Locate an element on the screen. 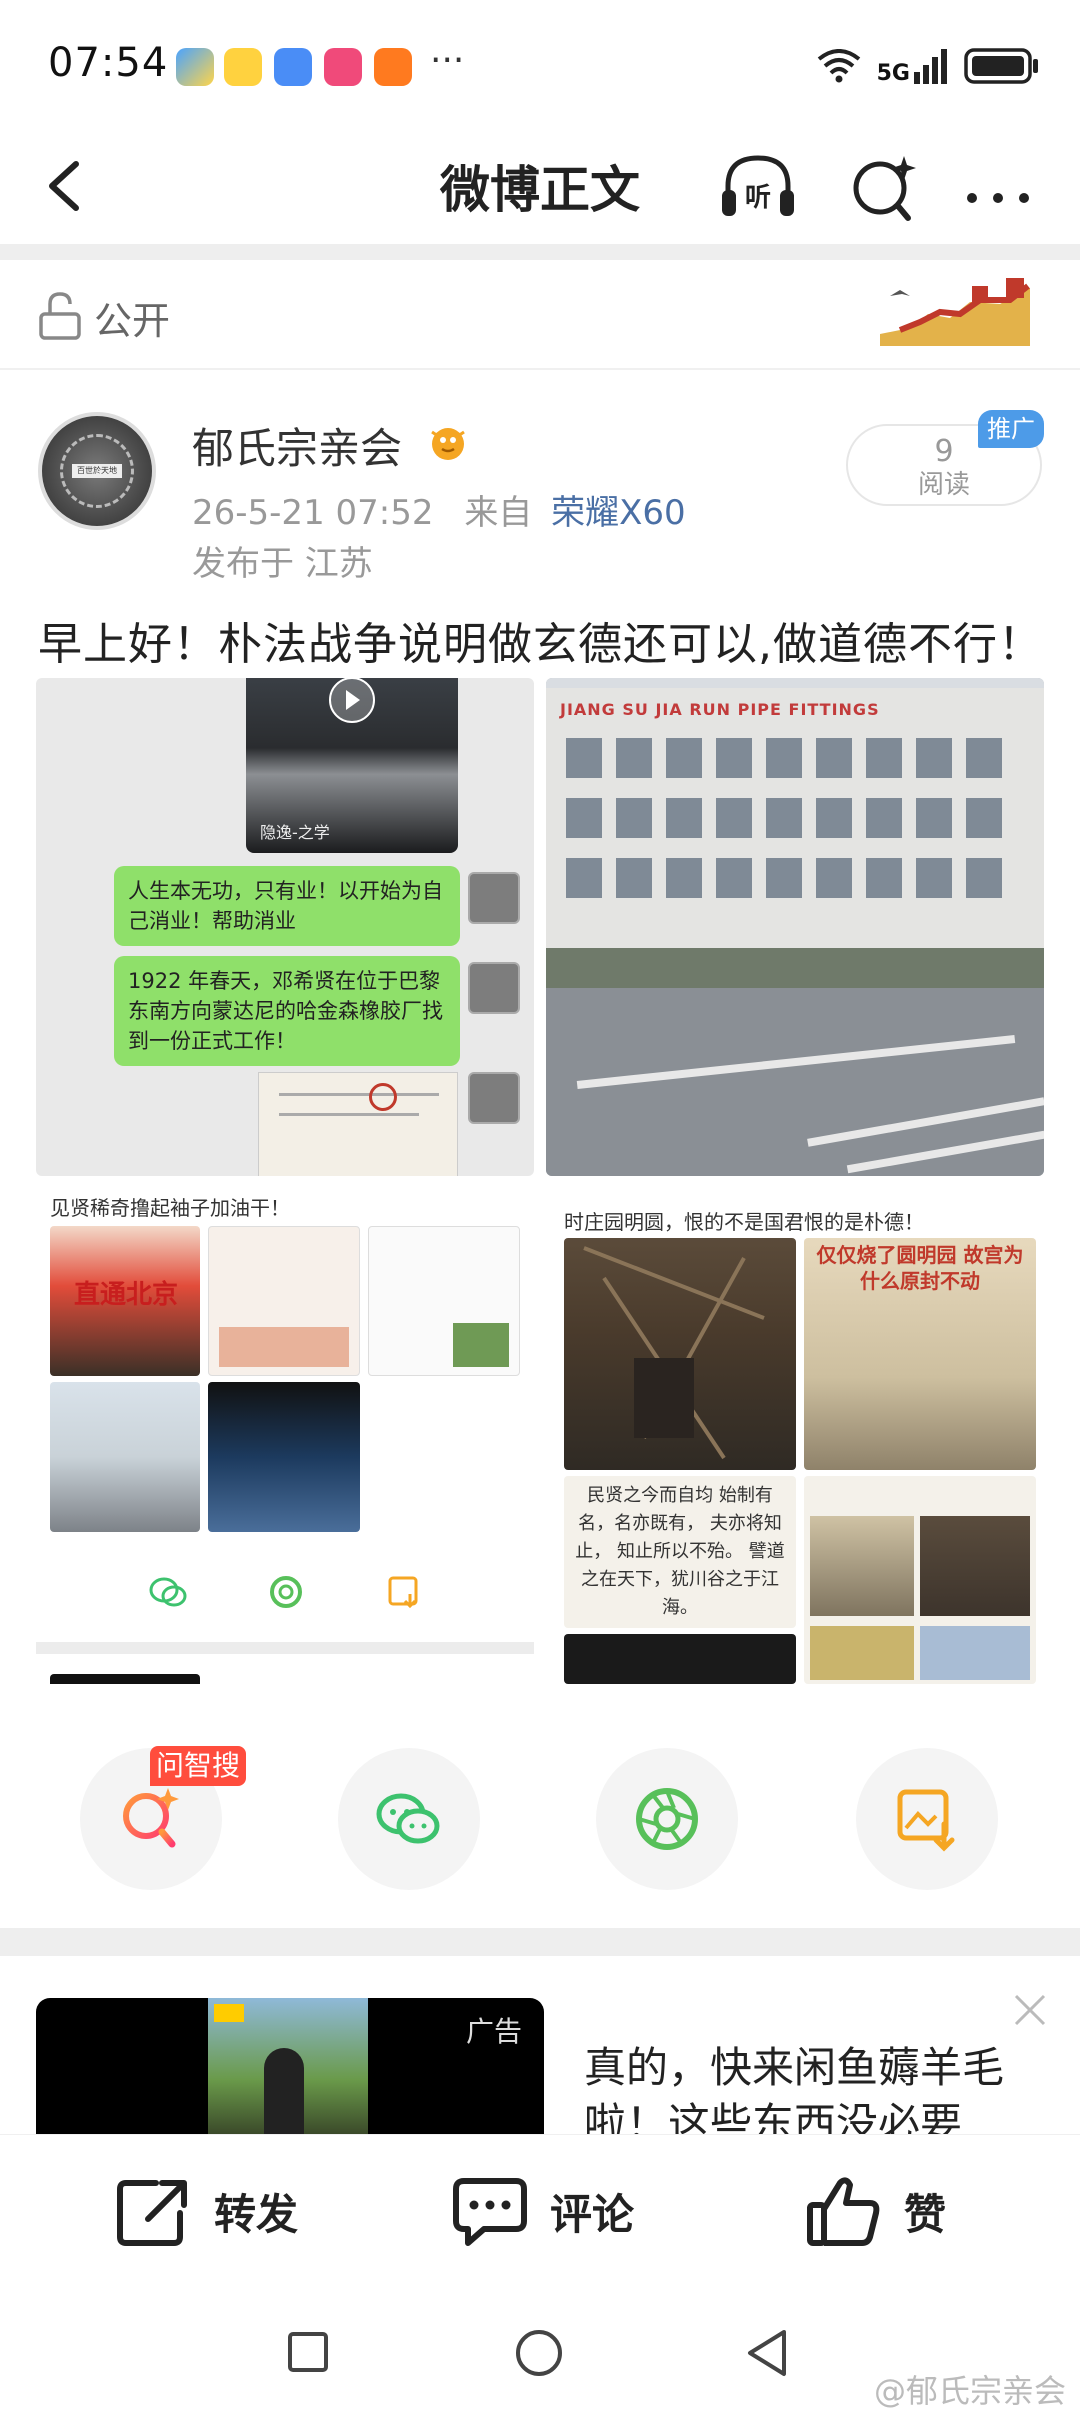  post-meta: 26-5-21 07:52 来自 荣耀X60 is located at coordinates (439, 509).